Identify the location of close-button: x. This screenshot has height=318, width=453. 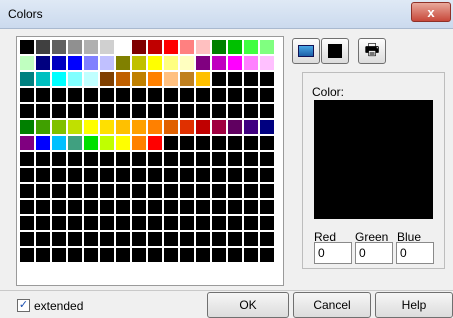
(431, 12).